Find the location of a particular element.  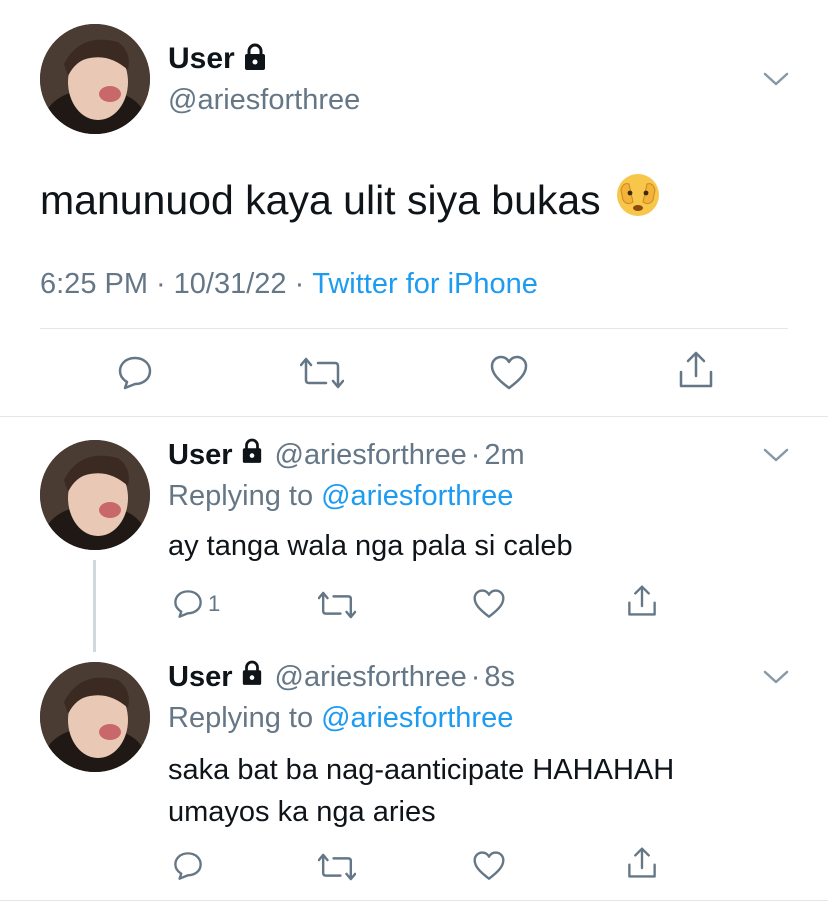

reply-text-line: saka bat ba nag-aanticipate HAHAHAH is located at coordinates (421, 770).